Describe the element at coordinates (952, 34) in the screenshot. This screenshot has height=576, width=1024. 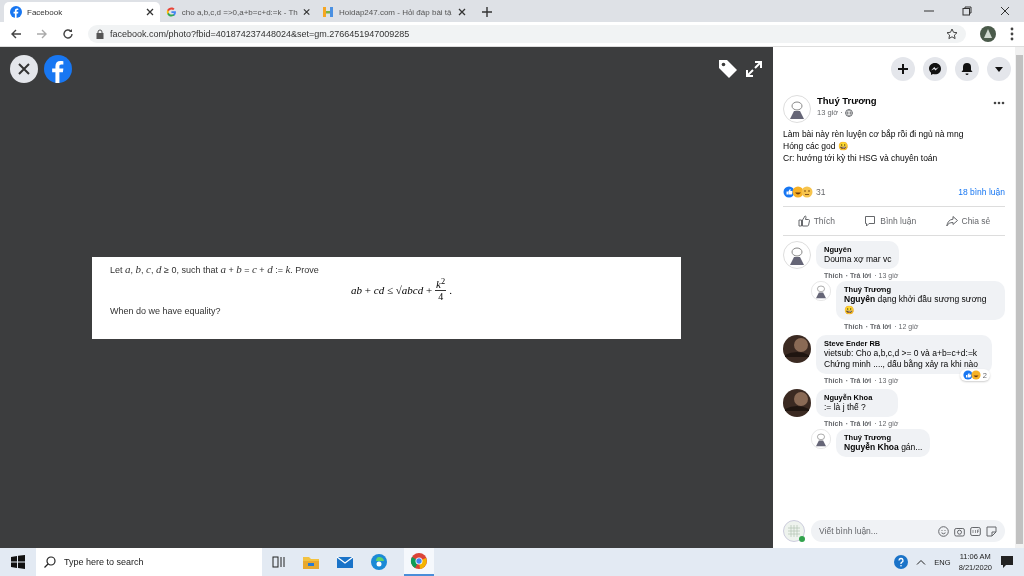
I see `star-icon` at that location.